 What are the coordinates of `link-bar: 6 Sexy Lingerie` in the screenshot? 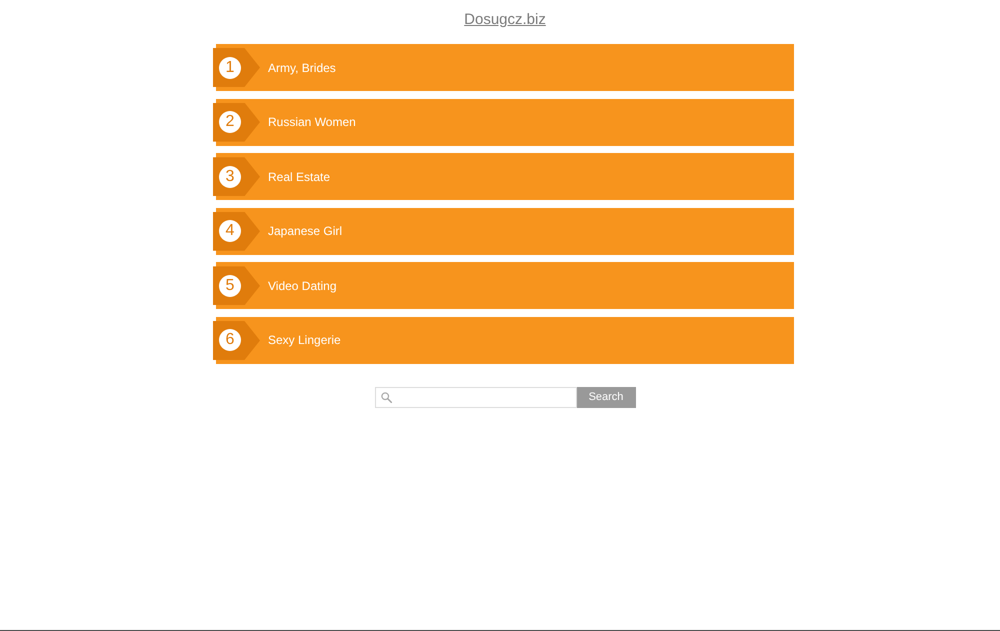 It's located at (505, 340).